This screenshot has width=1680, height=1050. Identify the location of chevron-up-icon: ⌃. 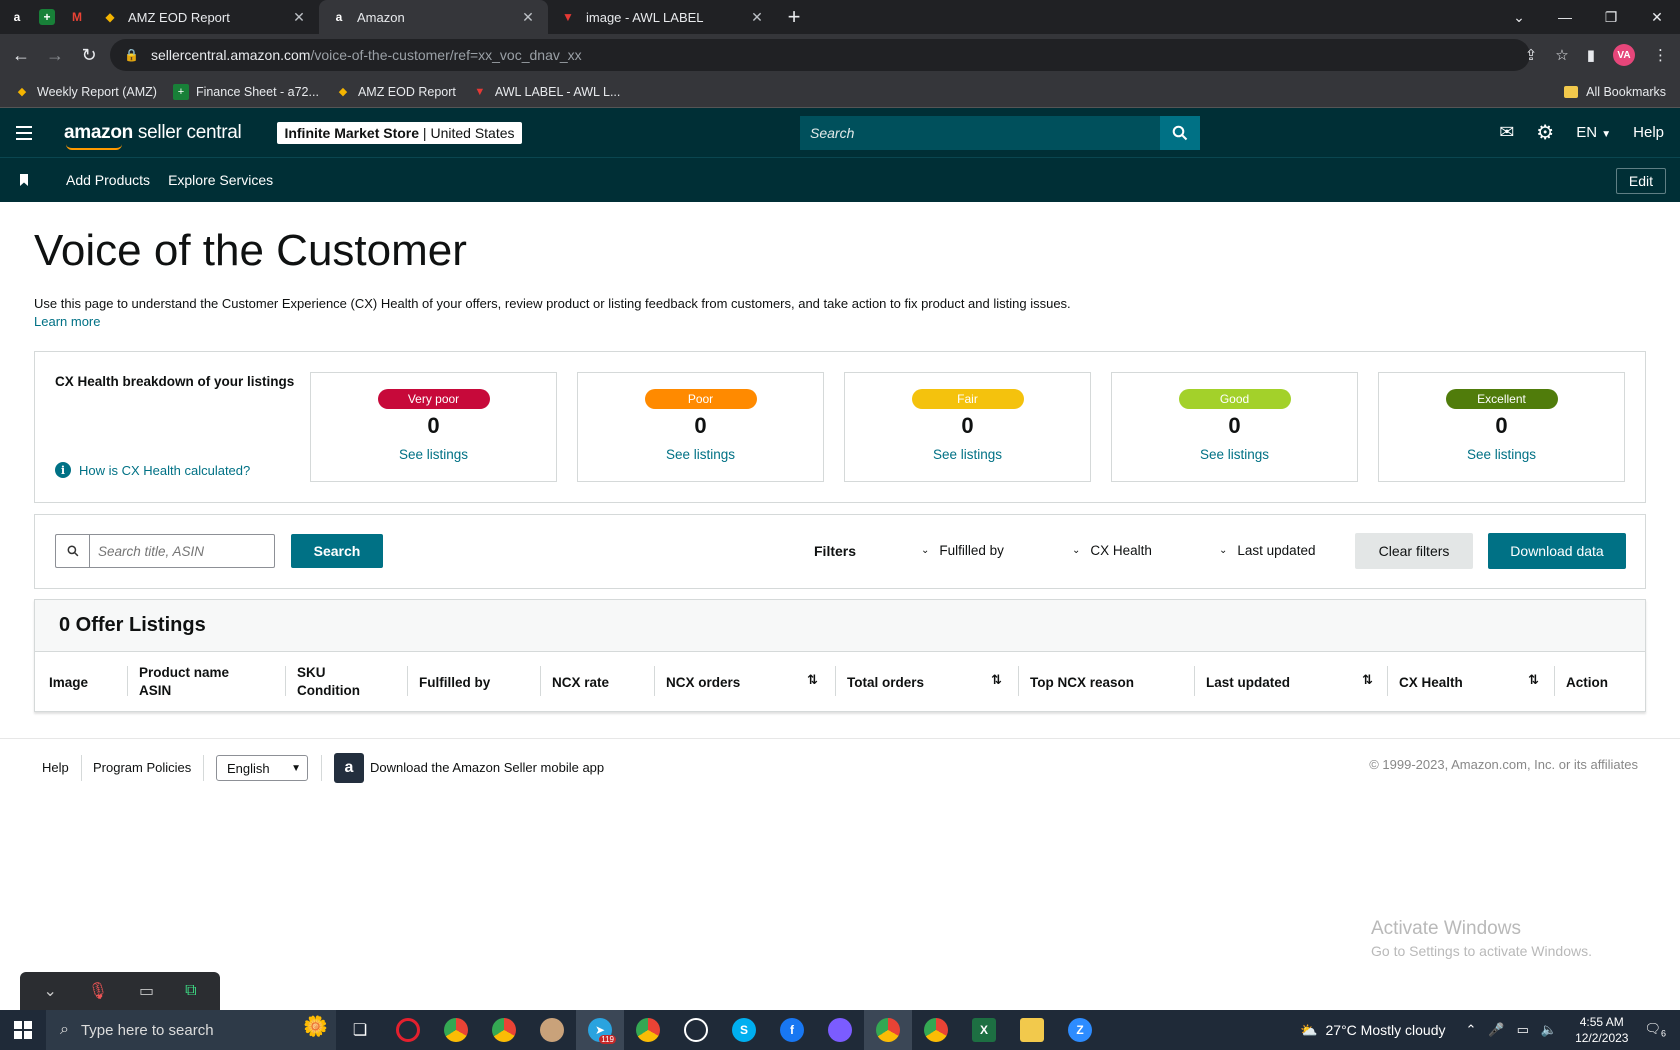
(1471, 1030).